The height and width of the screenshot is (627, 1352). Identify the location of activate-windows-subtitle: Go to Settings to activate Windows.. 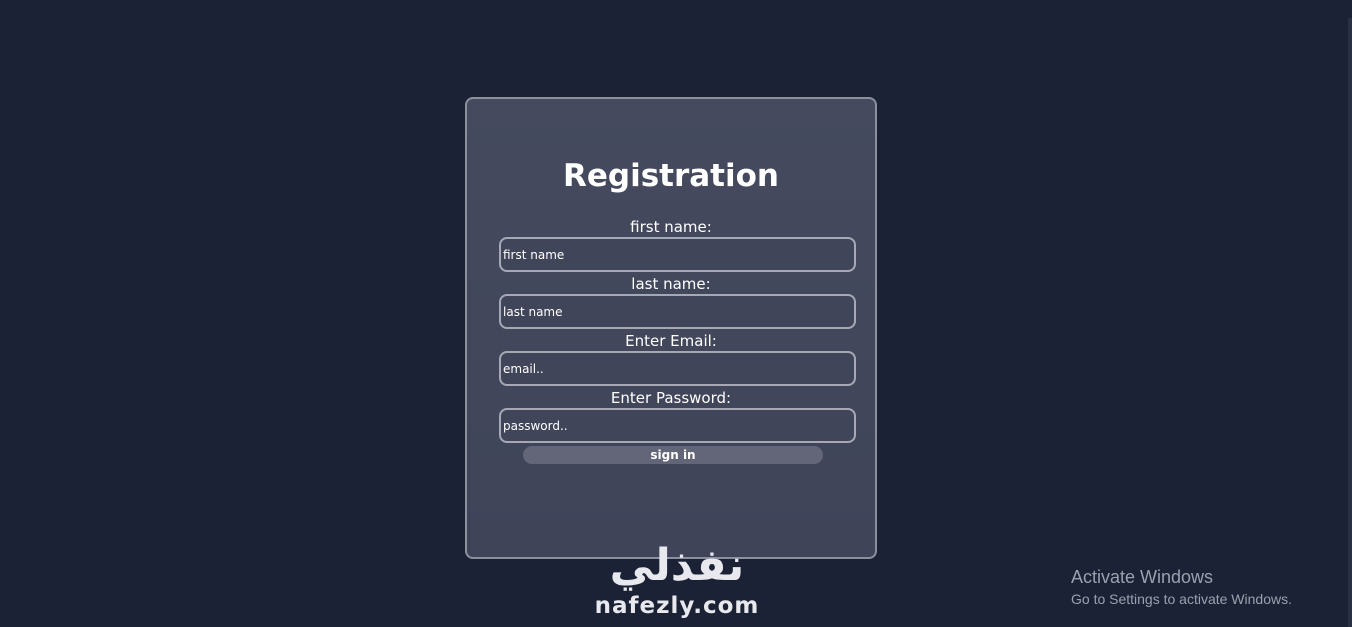
(1181, 599).